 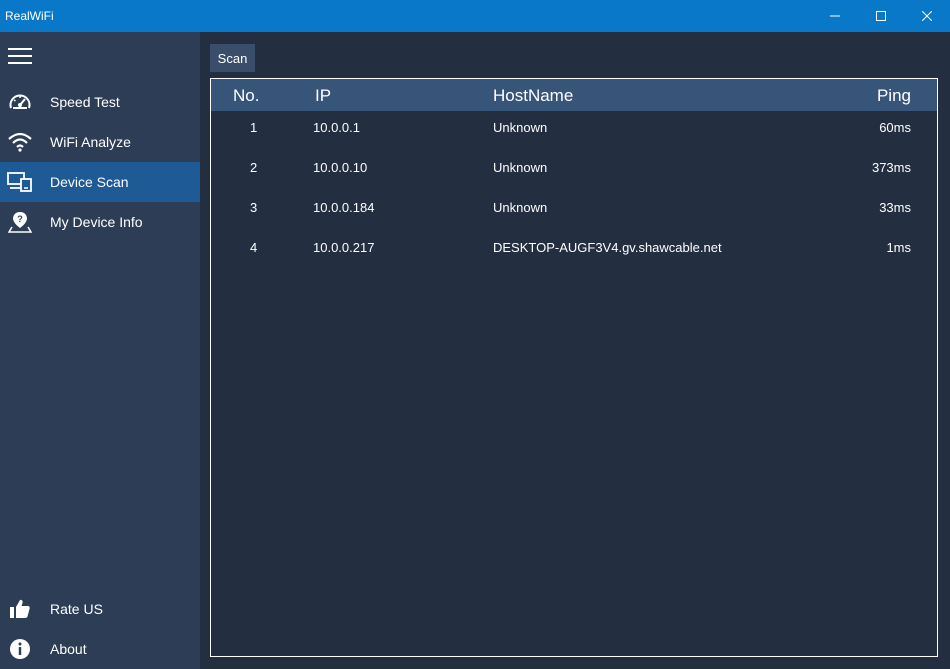 What do you see at coordinates (607, 248) in the screenshot?
I see `cell-hostname: DESKTOP-AUGF3V4.gv.shawcable.net` at bounding box center [607, 248].